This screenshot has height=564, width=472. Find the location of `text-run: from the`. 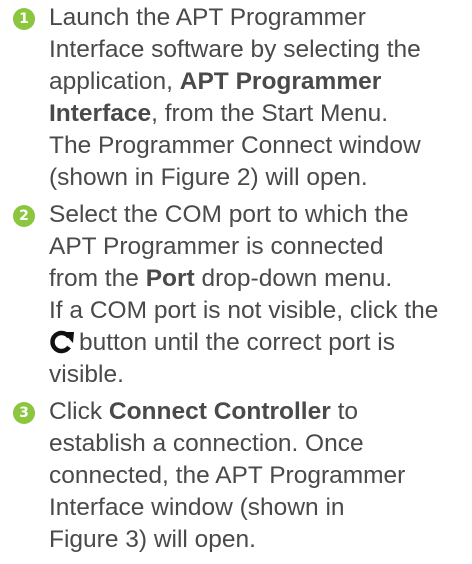

text-run: from the is located at coordinates (97, 278).